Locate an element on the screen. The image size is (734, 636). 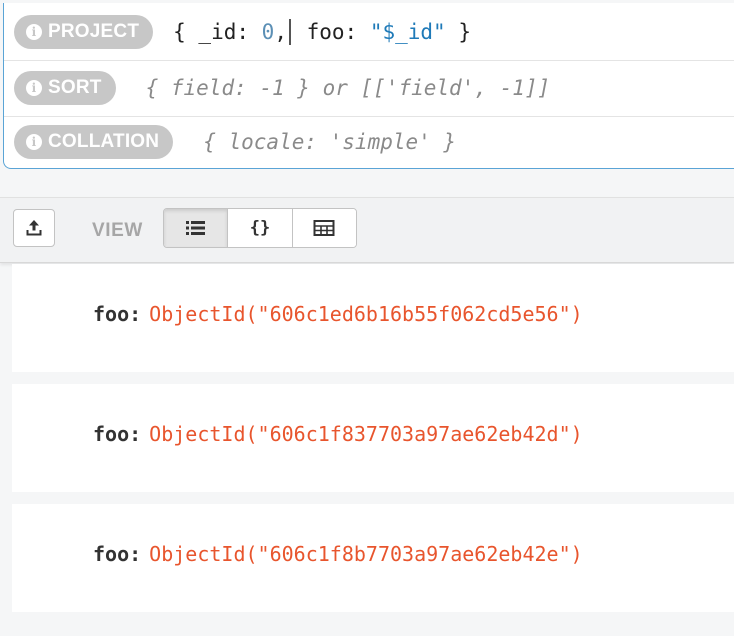
project-label: i PROJECT is located at coordinates (84, 31).